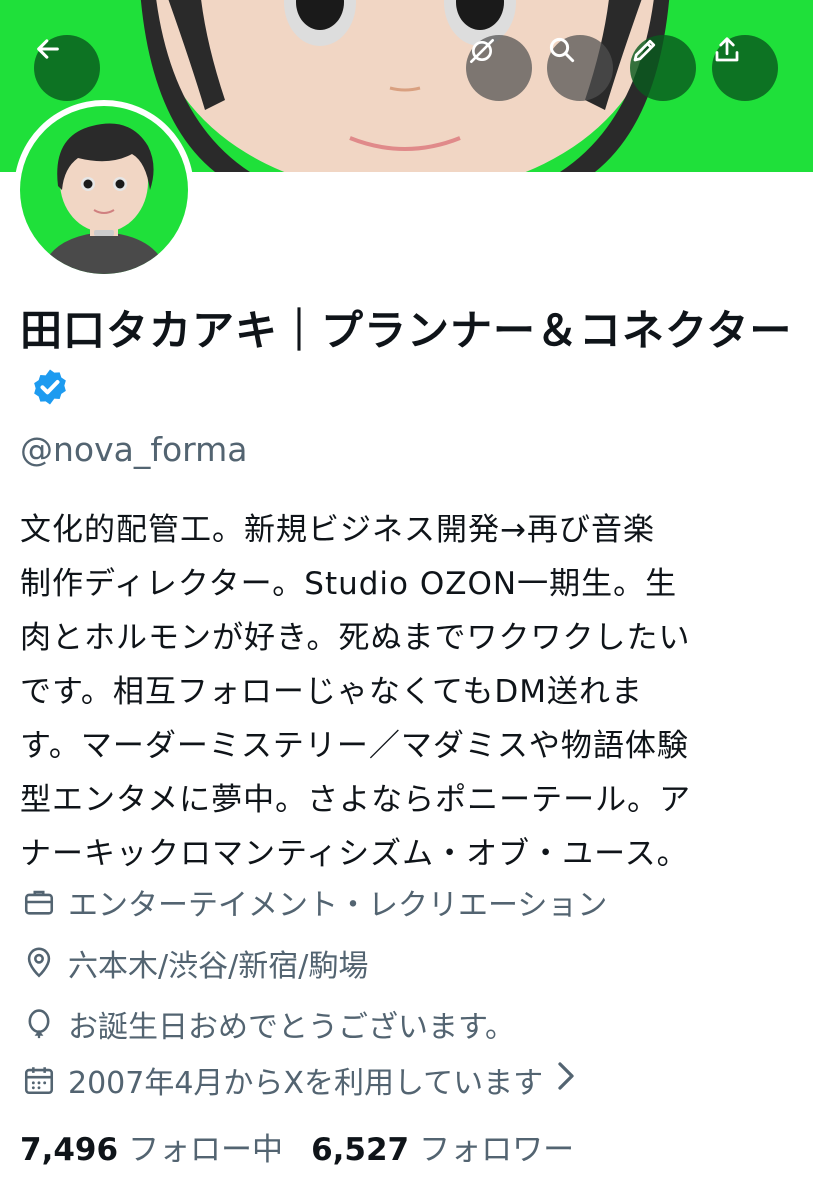  What do you see at coordinates (69, 1150) in the screenshot?
I see `following-count: 7,496` at bounding box center [69, 1150].